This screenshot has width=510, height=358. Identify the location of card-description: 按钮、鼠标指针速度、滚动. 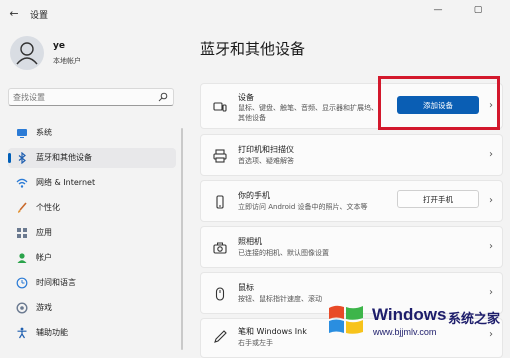
(280, 299).